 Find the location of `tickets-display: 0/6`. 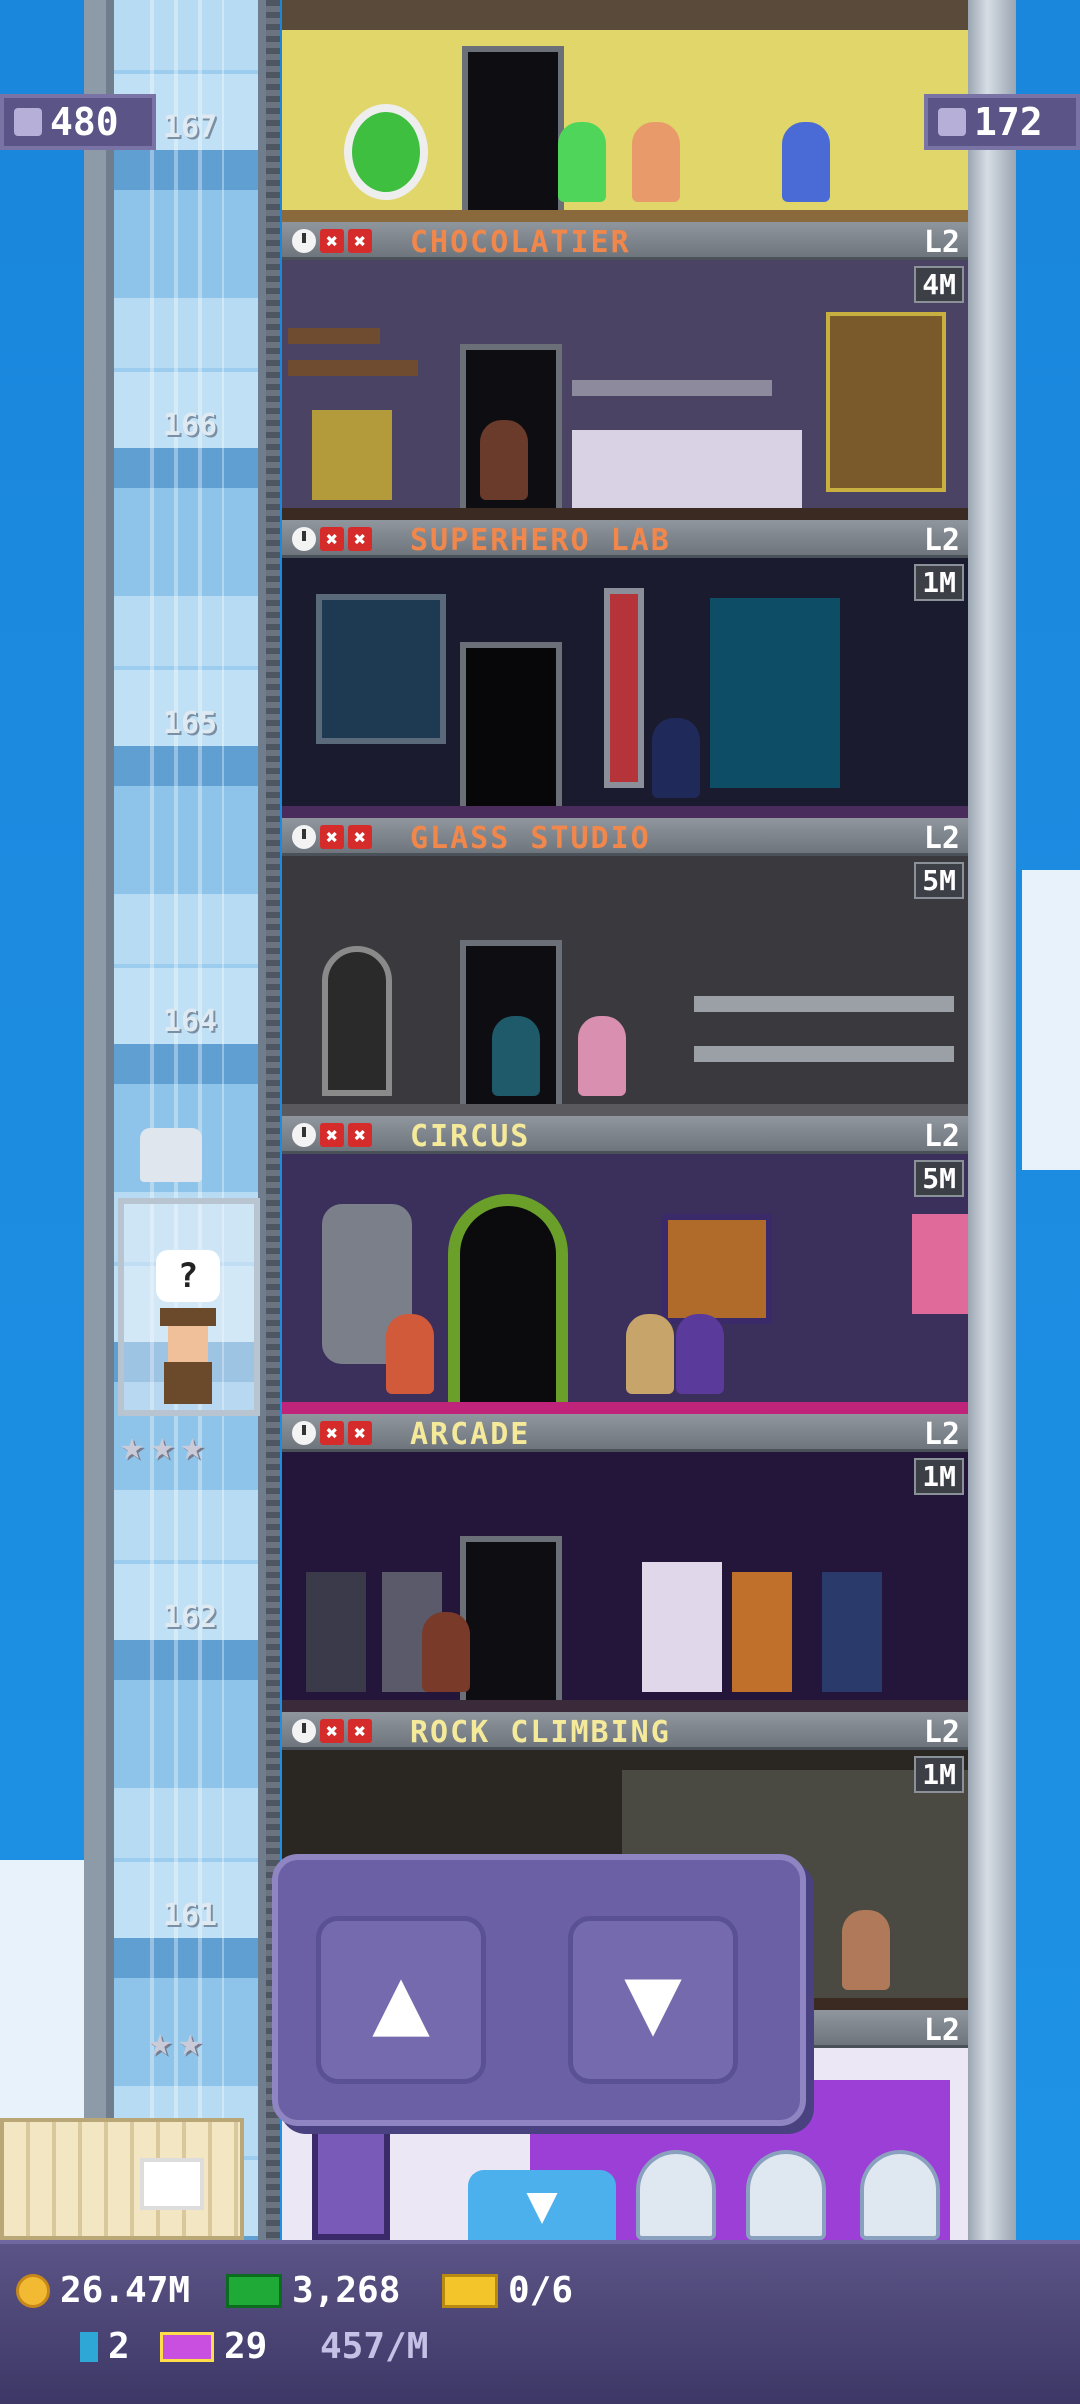

tickets-display: 0/6 is located at coordinates (507, 2290).